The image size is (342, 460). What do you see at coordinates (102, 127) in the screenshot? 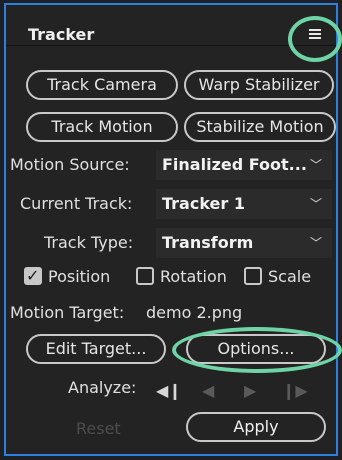
I see `track-motion-button: Track Motion` at bounding box center [102, 127].